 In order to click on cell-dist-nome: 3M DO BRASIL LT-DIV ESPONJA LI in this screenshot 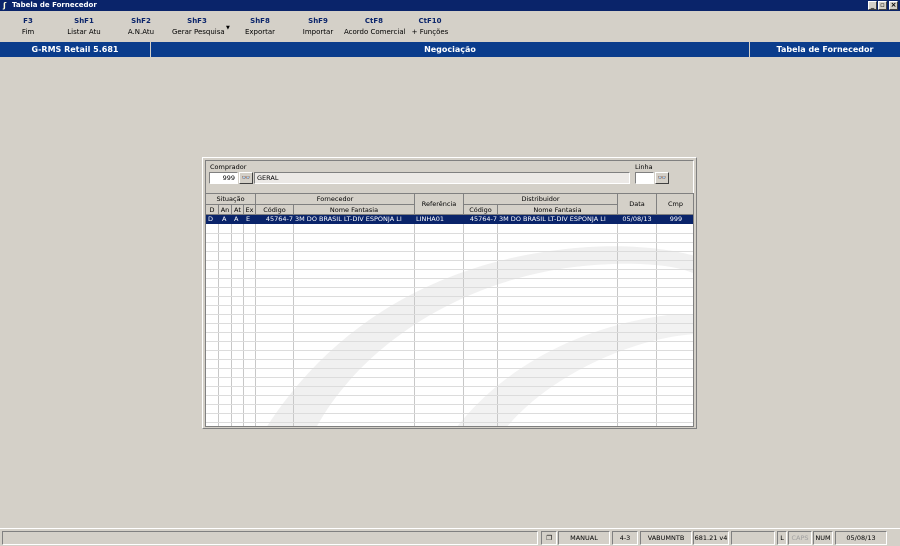, I will do `click(552, 219)`.